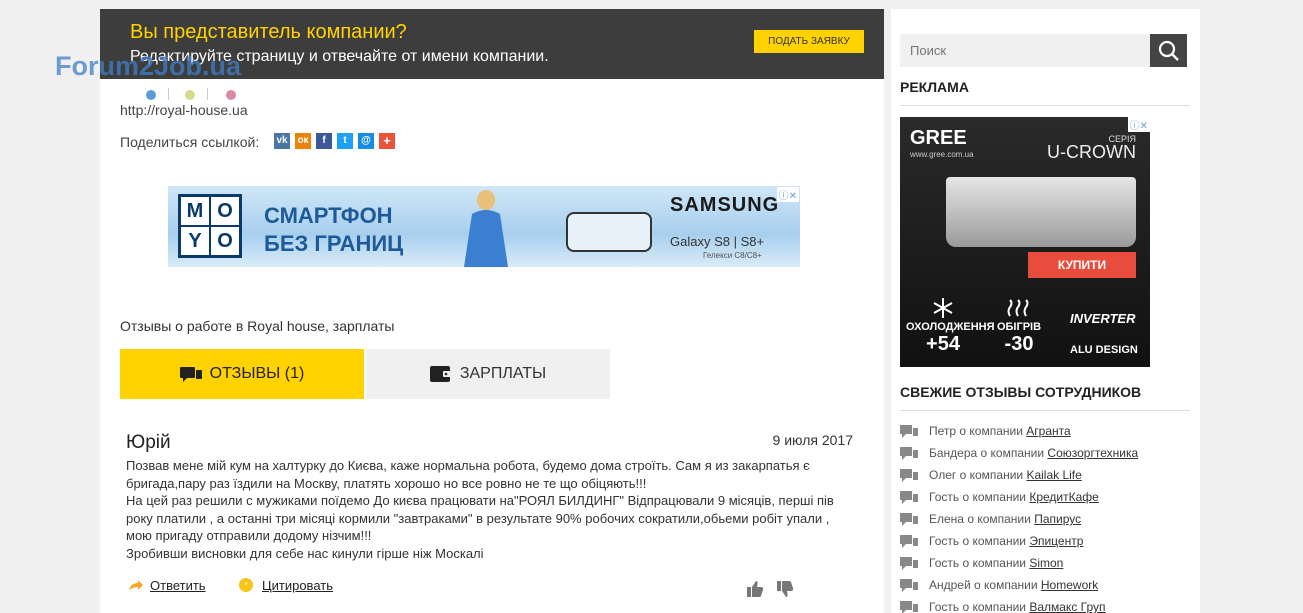  I want to click on company-link: КредитКафе, so click(1064, 497).